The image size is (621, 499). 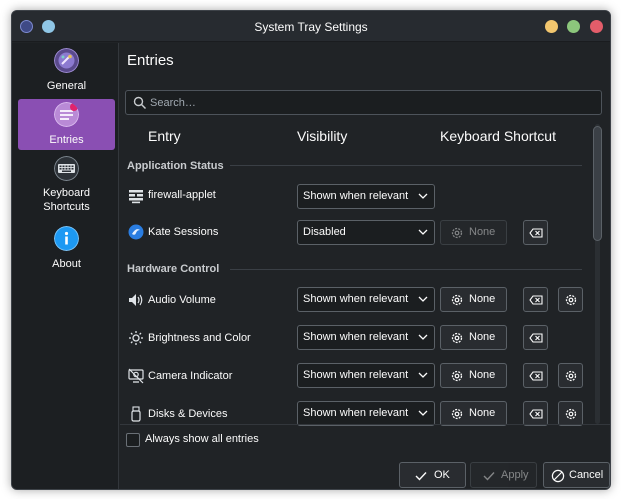 I want to click on camera-icon, so click(x=136, y=376).